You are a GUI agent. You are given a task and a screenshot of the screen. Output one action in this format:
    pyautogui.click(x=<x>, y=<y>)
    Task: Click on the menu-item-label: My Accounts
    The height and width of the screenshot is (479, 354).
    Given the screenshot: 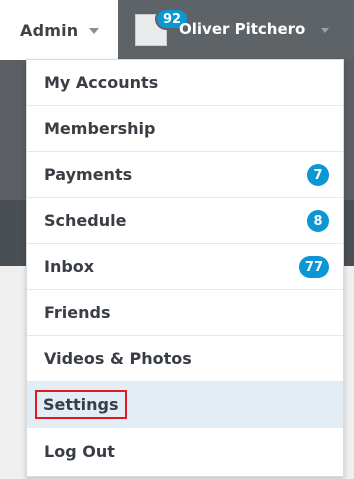 What is the action you would take?
    pyautogui.click(x=101, y=82)
    